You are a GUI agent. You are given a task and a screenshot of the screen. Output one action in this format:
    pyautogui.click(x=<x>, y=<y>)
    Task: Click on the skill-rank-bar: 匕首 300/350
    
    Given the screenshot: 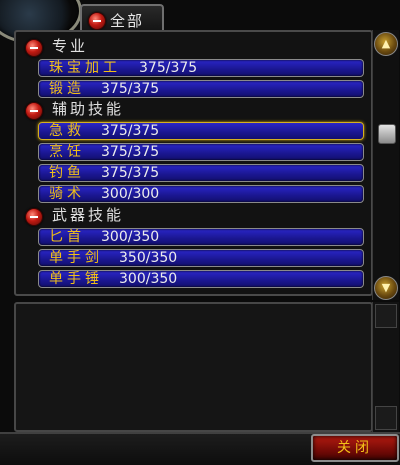 What is the action you would take?
    pyautogui.click(x=201, y=237)
    